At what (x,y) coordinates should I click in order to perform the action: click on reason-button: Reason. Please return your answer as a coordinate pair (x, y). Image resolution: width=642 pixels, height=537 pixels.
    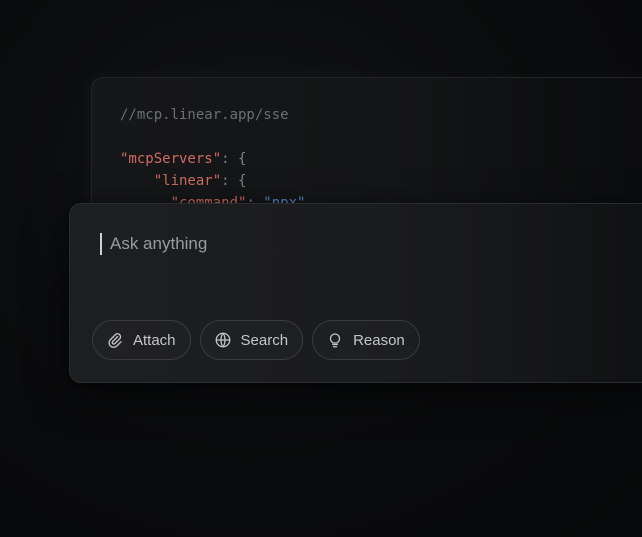
    Looking at the image, I should click on (366, 340).